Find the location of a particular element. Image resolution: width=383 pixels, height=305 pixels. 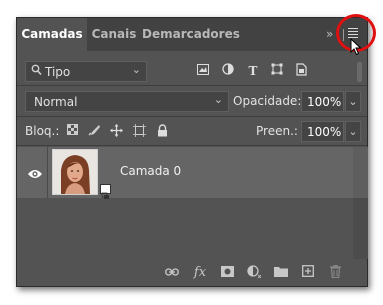

layer-name: Camada 0 is located at coordinates (150, 171).